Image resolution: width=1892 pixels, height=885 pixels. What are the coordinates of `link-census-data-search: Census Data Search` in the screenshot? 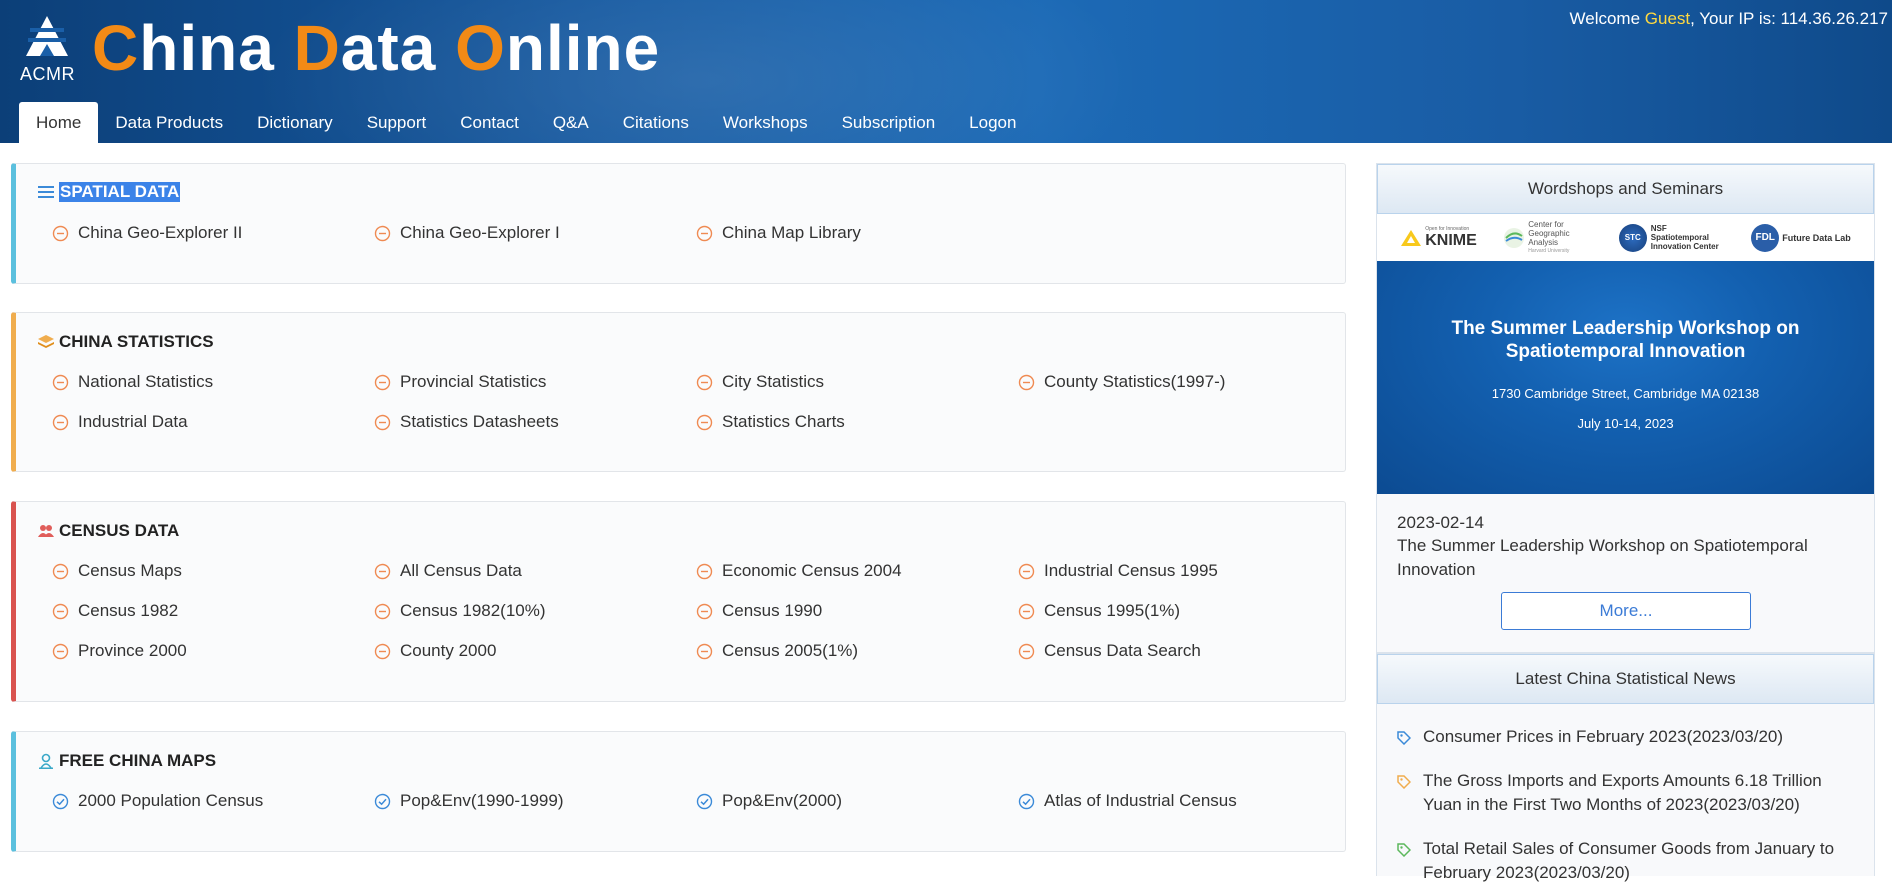 It's located at (1109, 651).